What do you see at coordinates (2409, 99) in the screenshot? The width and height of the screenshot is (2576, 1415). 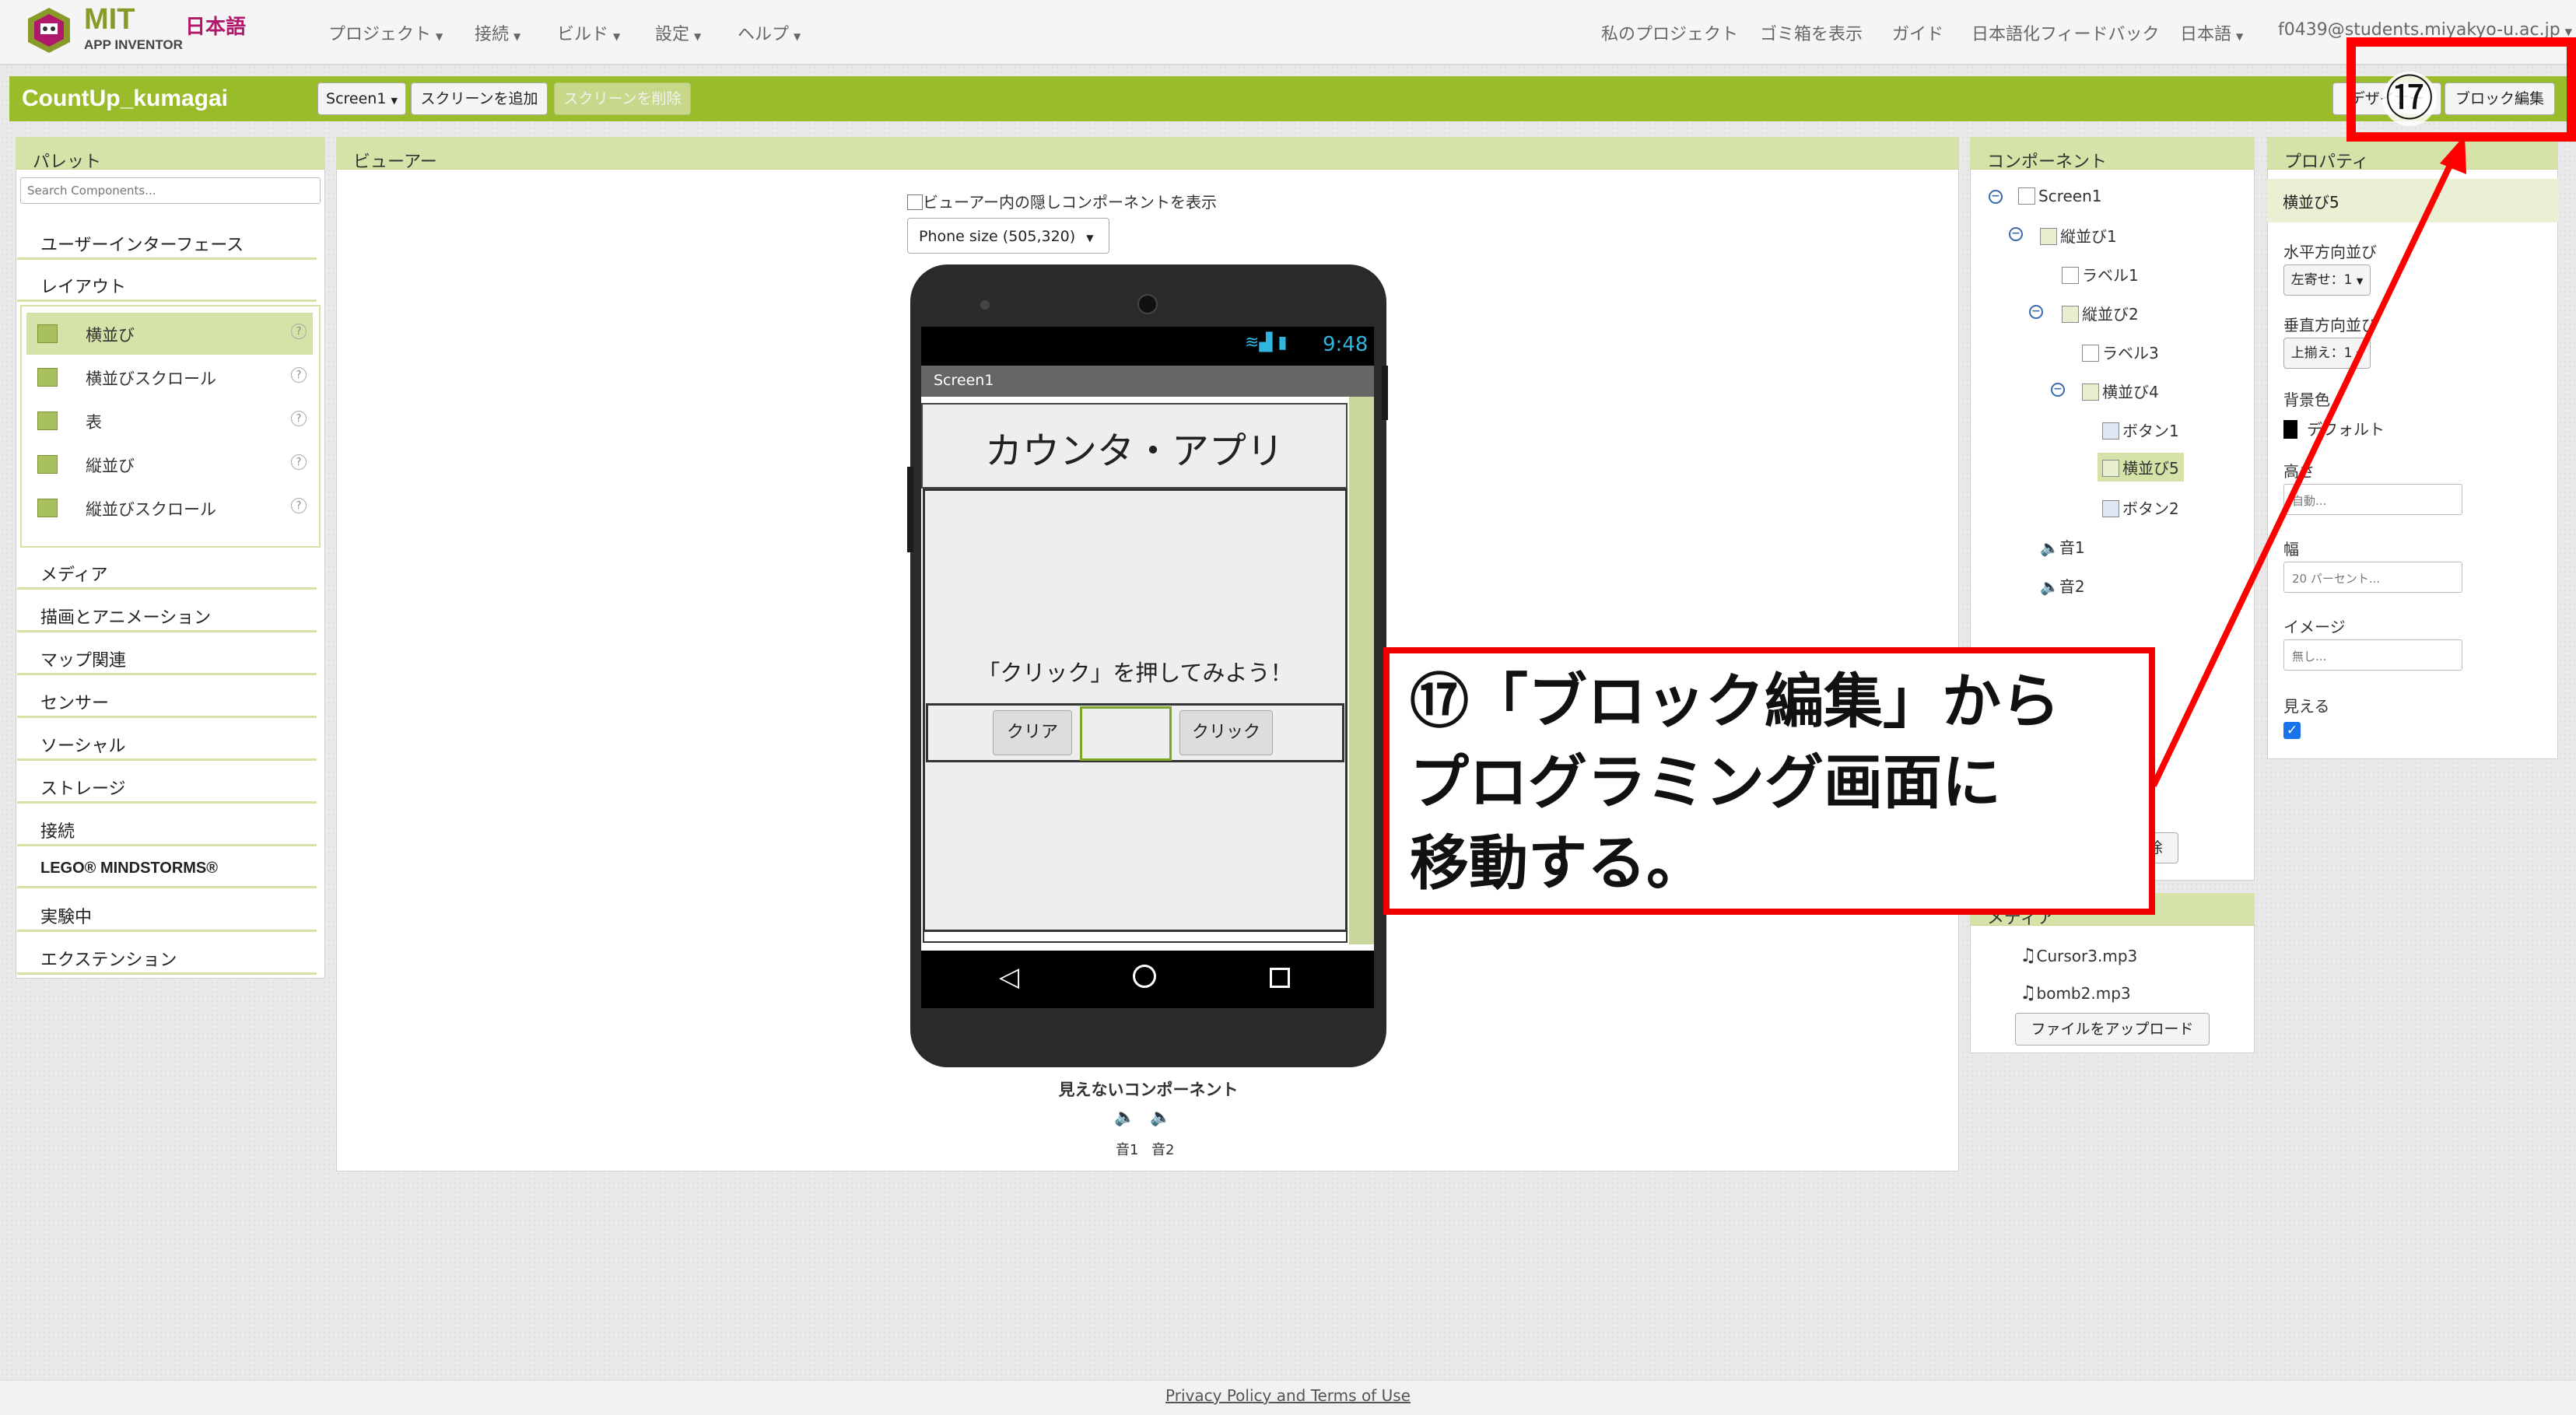 I see `step-marker: ⑰` at bounding box center [2409, 99].